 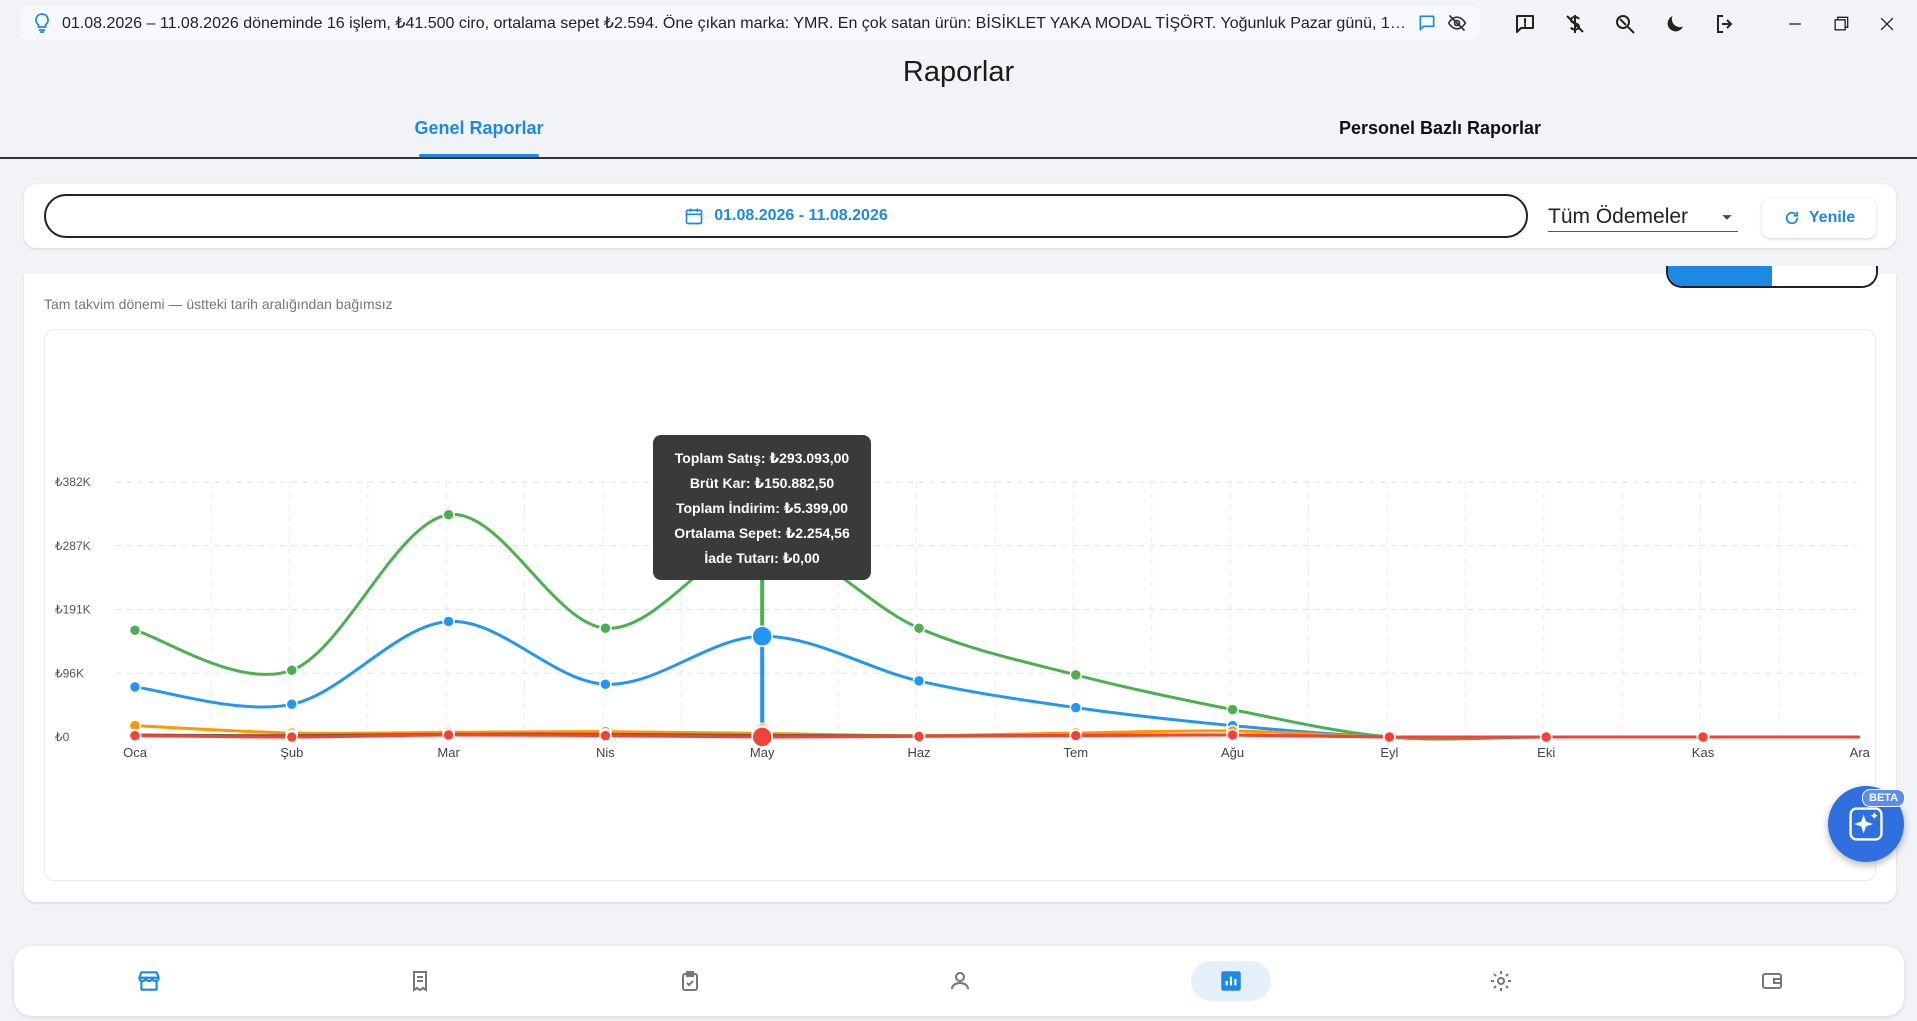 I want to click on x-tick-label: Mar, so click(x=448, y=752).